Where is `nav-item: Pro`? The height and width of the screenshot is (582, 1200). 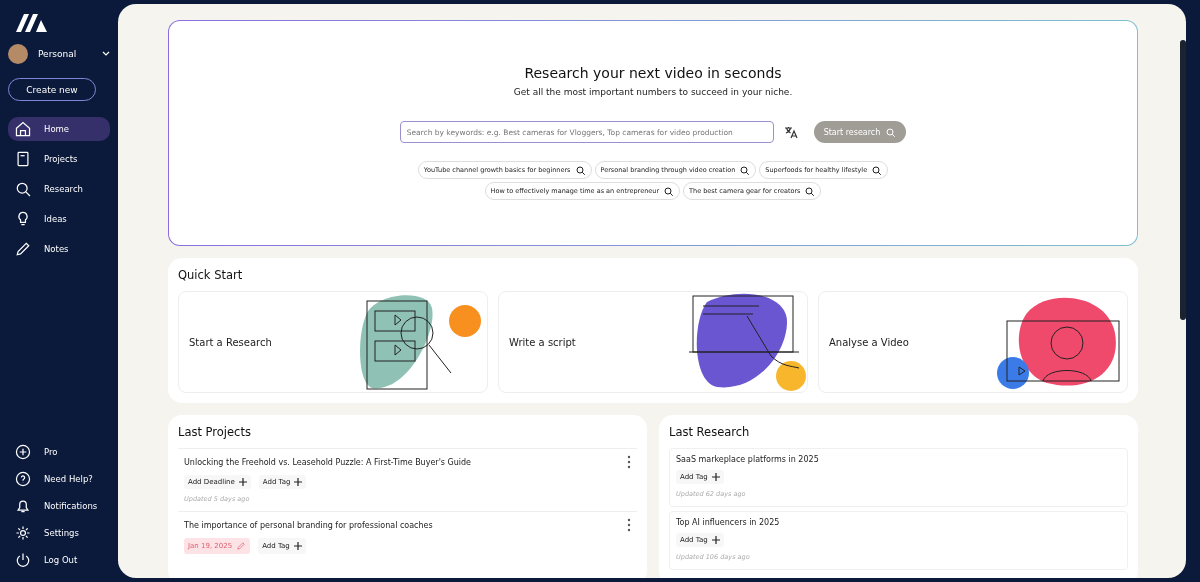
nav-item: Pro is located at coordinates (59, 452).